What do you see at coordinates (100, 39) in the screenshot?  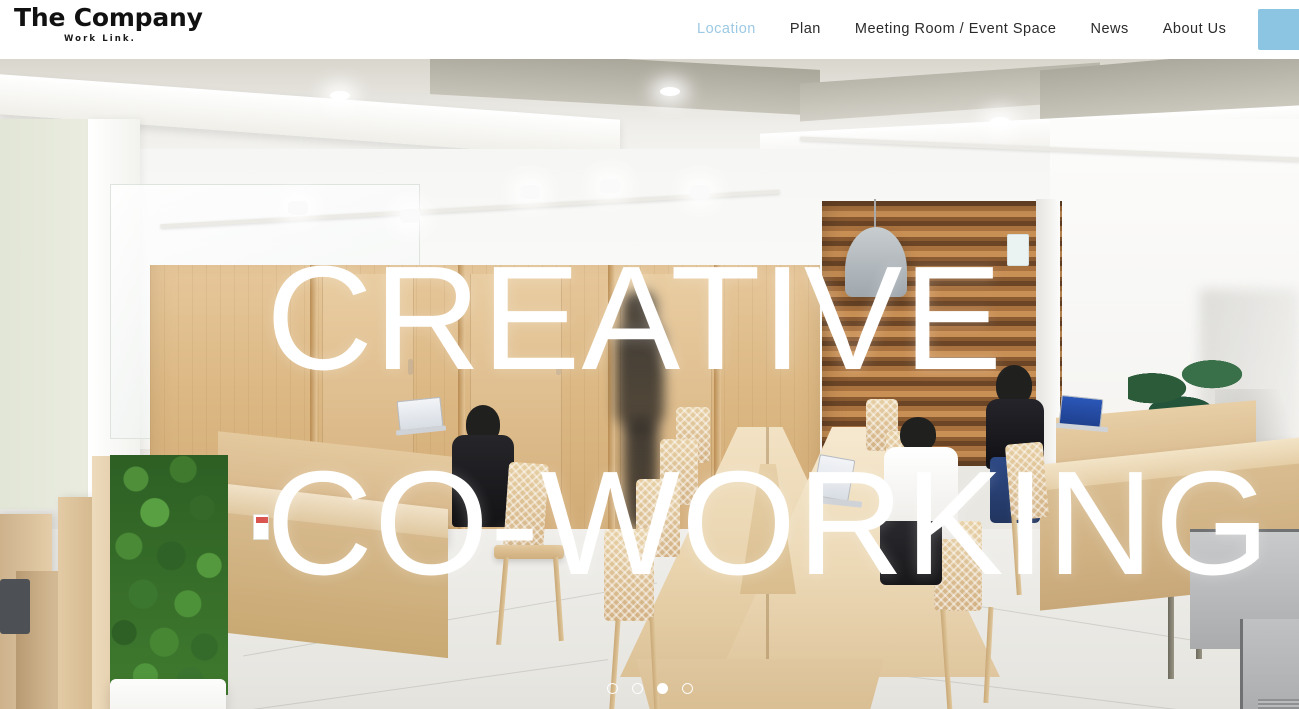 I see `logo-subtitle: Work Link.` at bounding box center [100, 39].